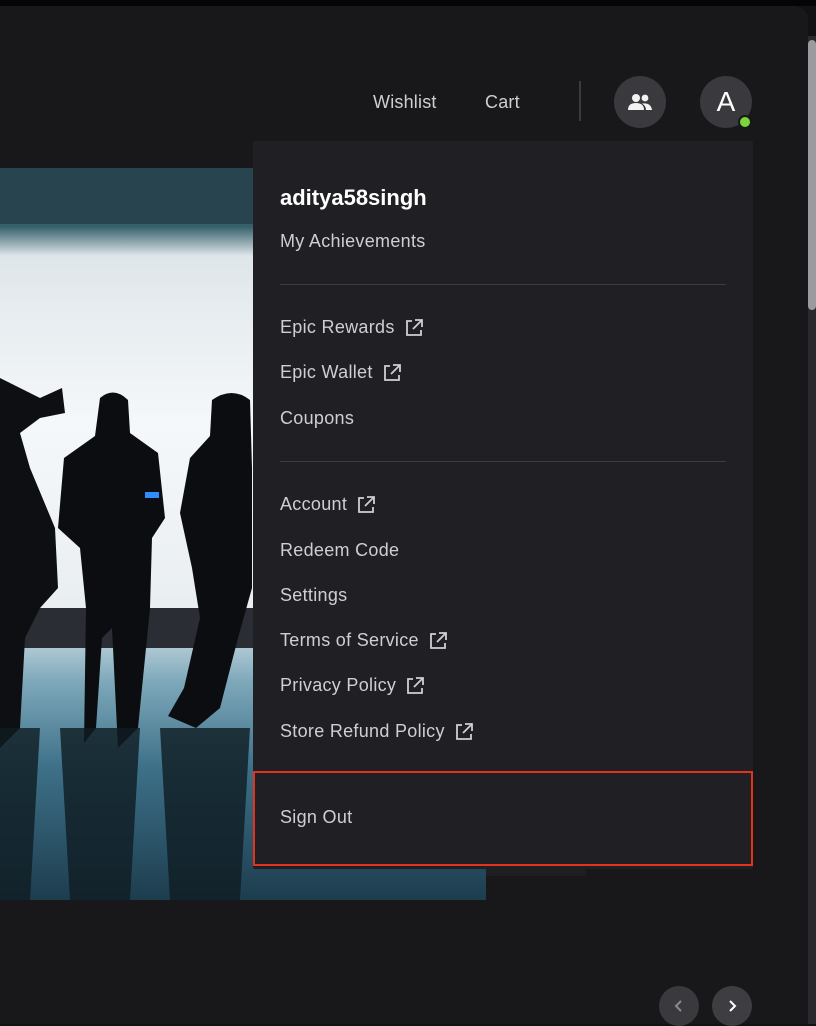 The width and height of the screenshot is (816, 1026). Describe the element at coordinates (726, 101) in the screenshot. I see `avatar-letter: A` at that location.